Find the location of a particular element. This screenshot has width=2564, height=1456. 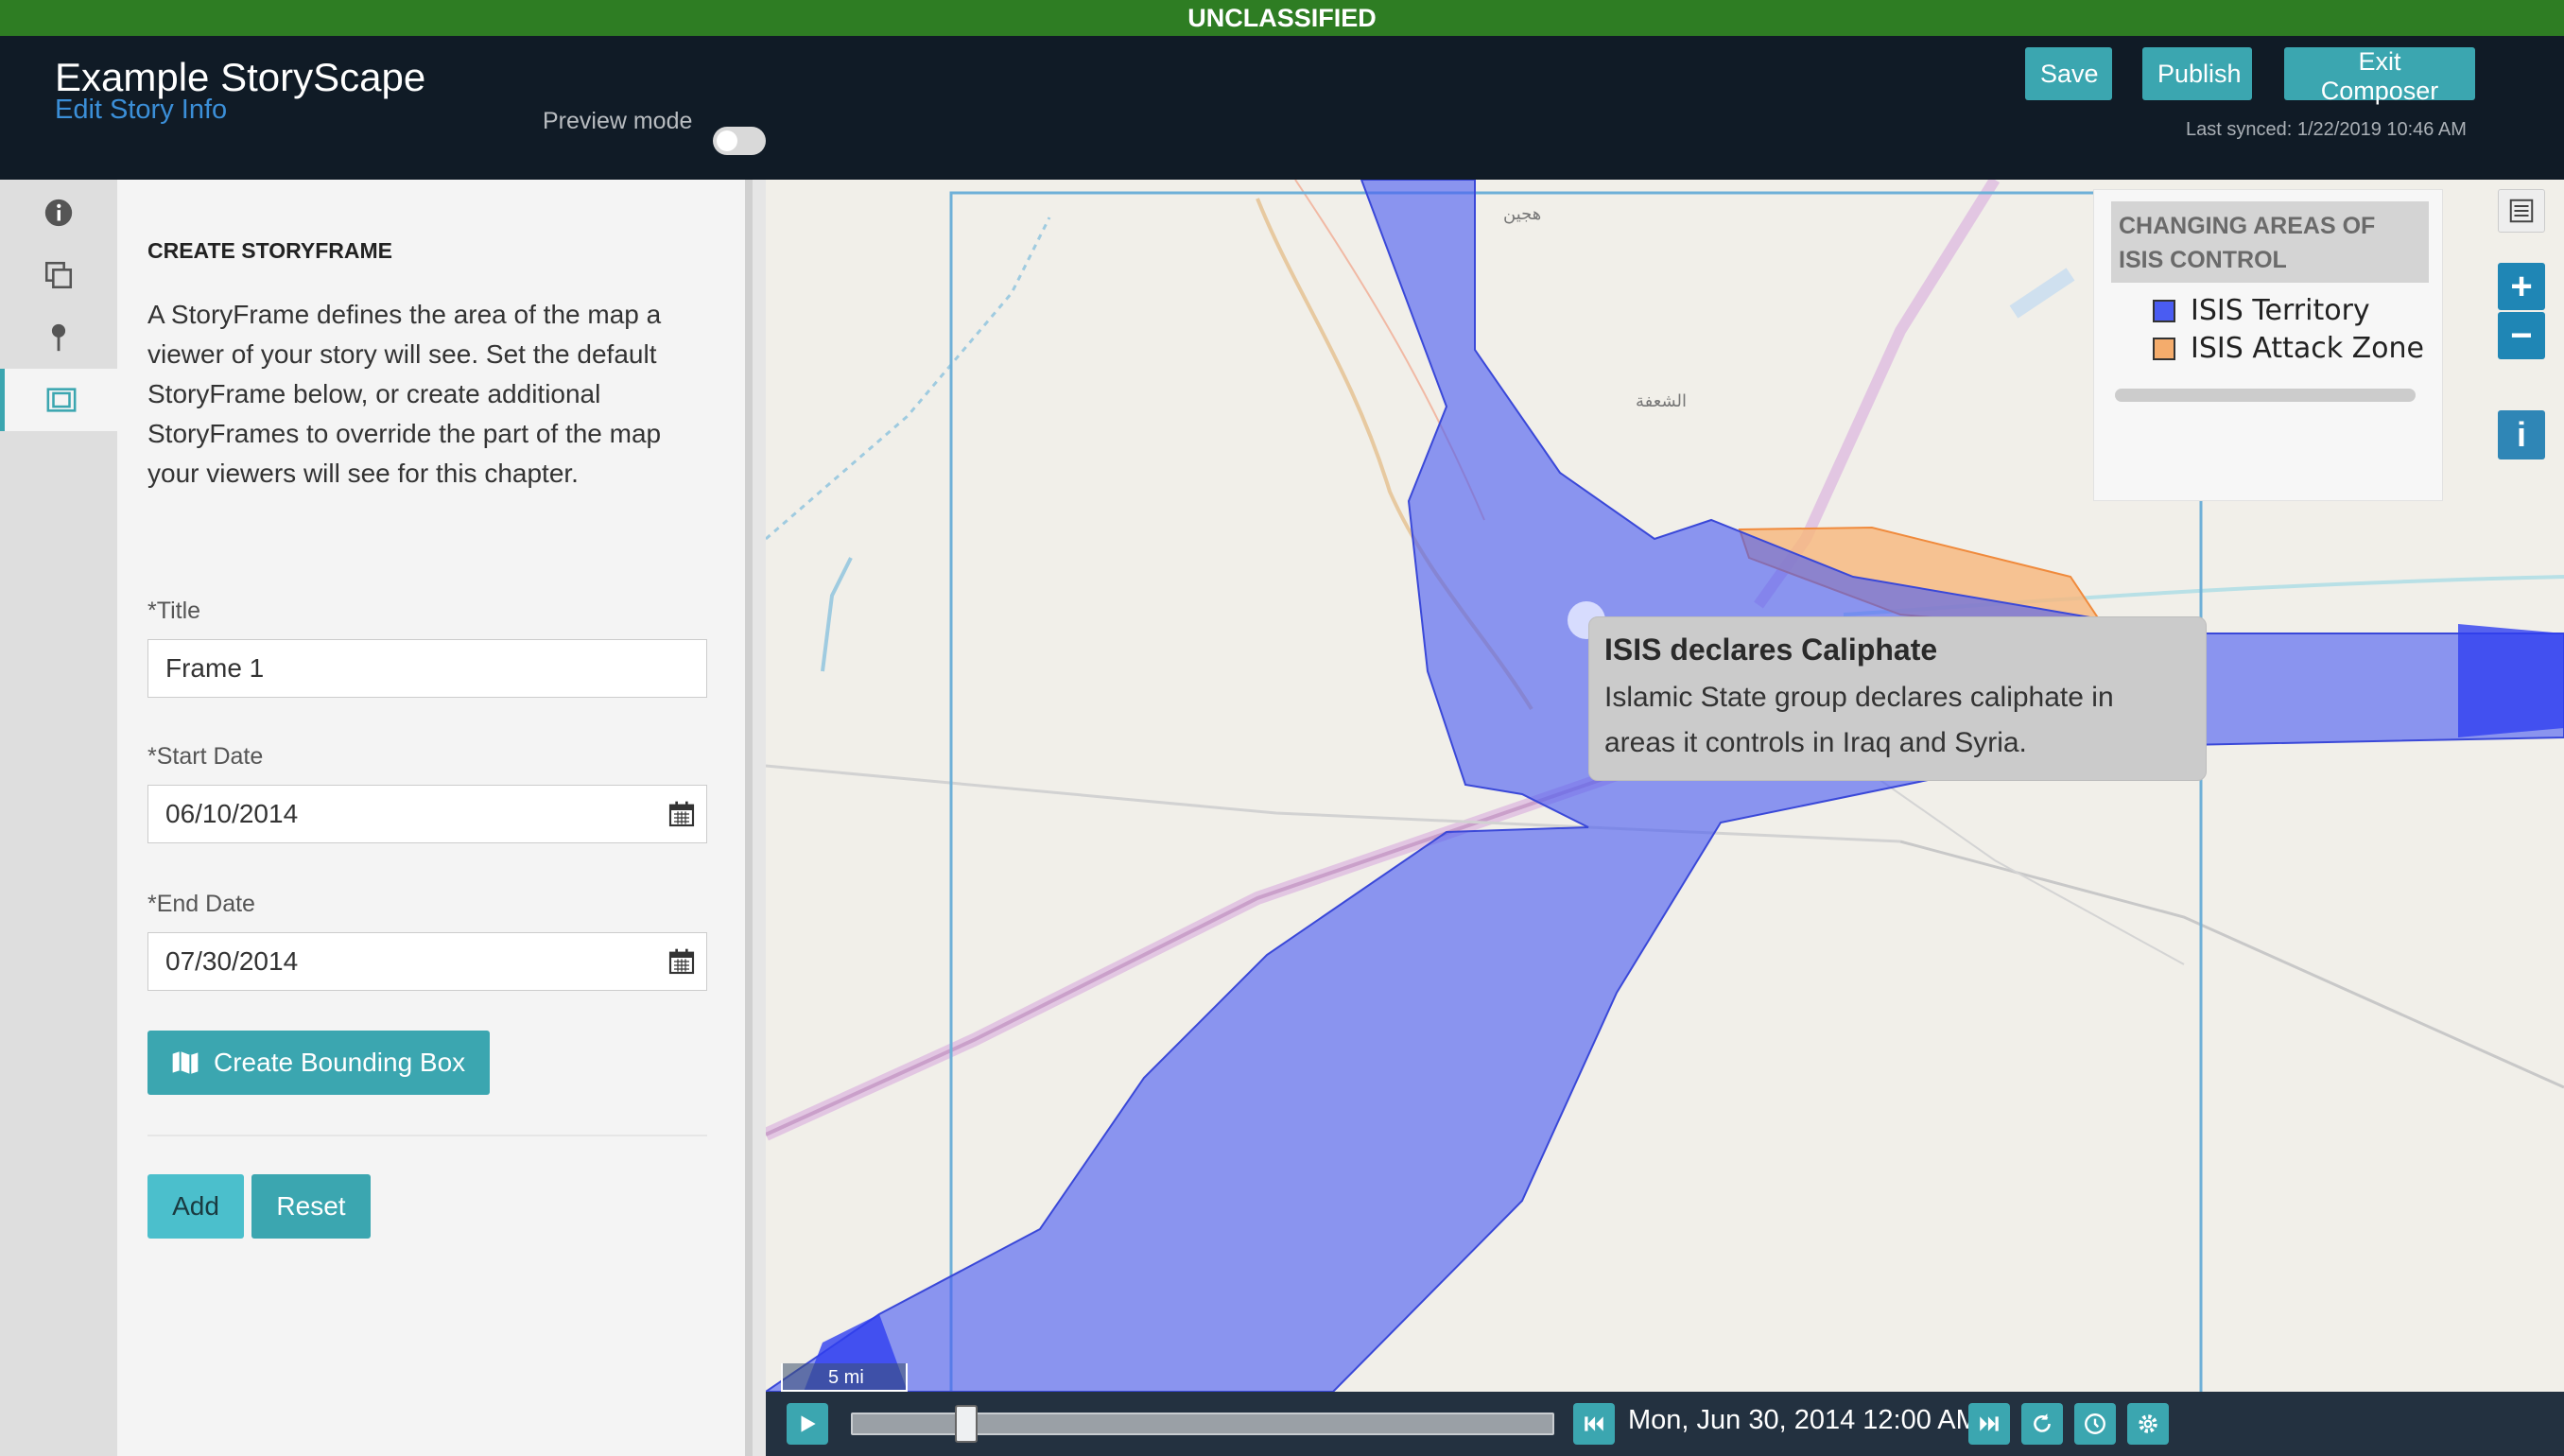

create-bounding-box-label: Create Bounding Box is located at coordinates (340, 1062).